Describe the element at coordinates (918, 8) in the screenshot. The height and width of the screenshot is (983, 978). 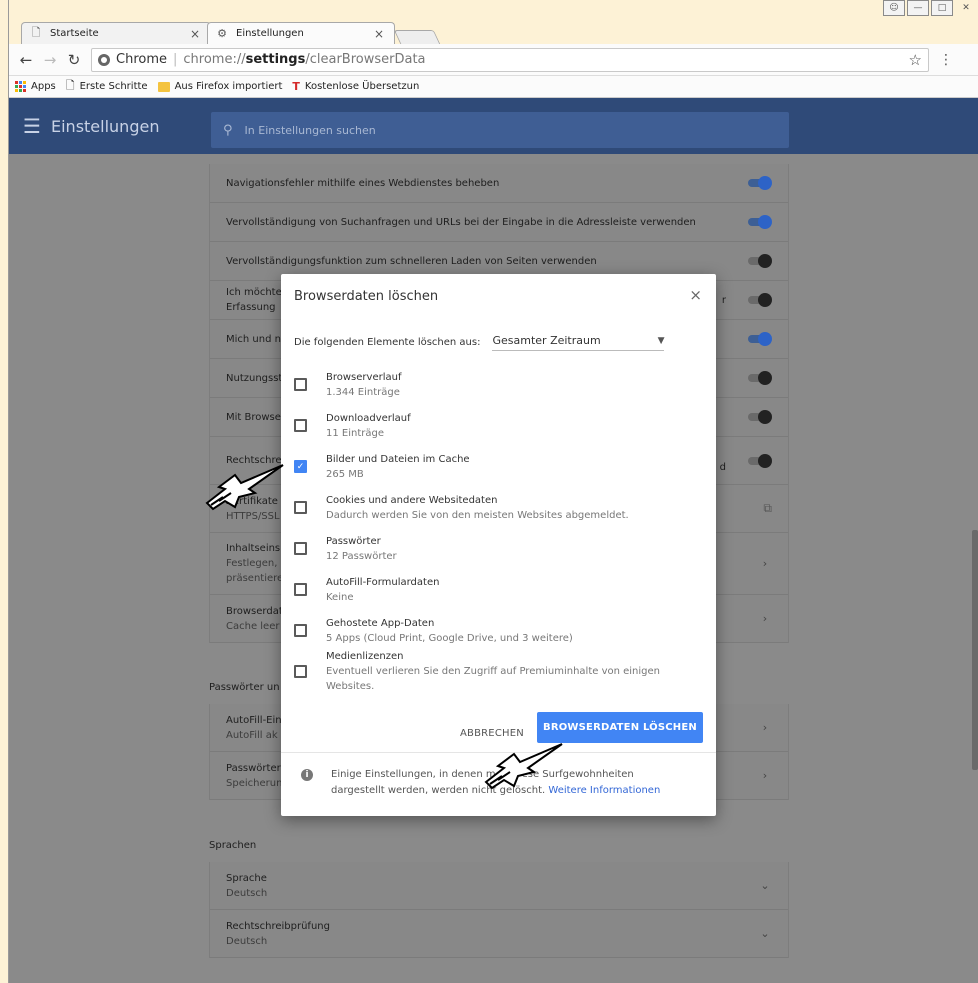
I see `minimize-button: —` at that location.